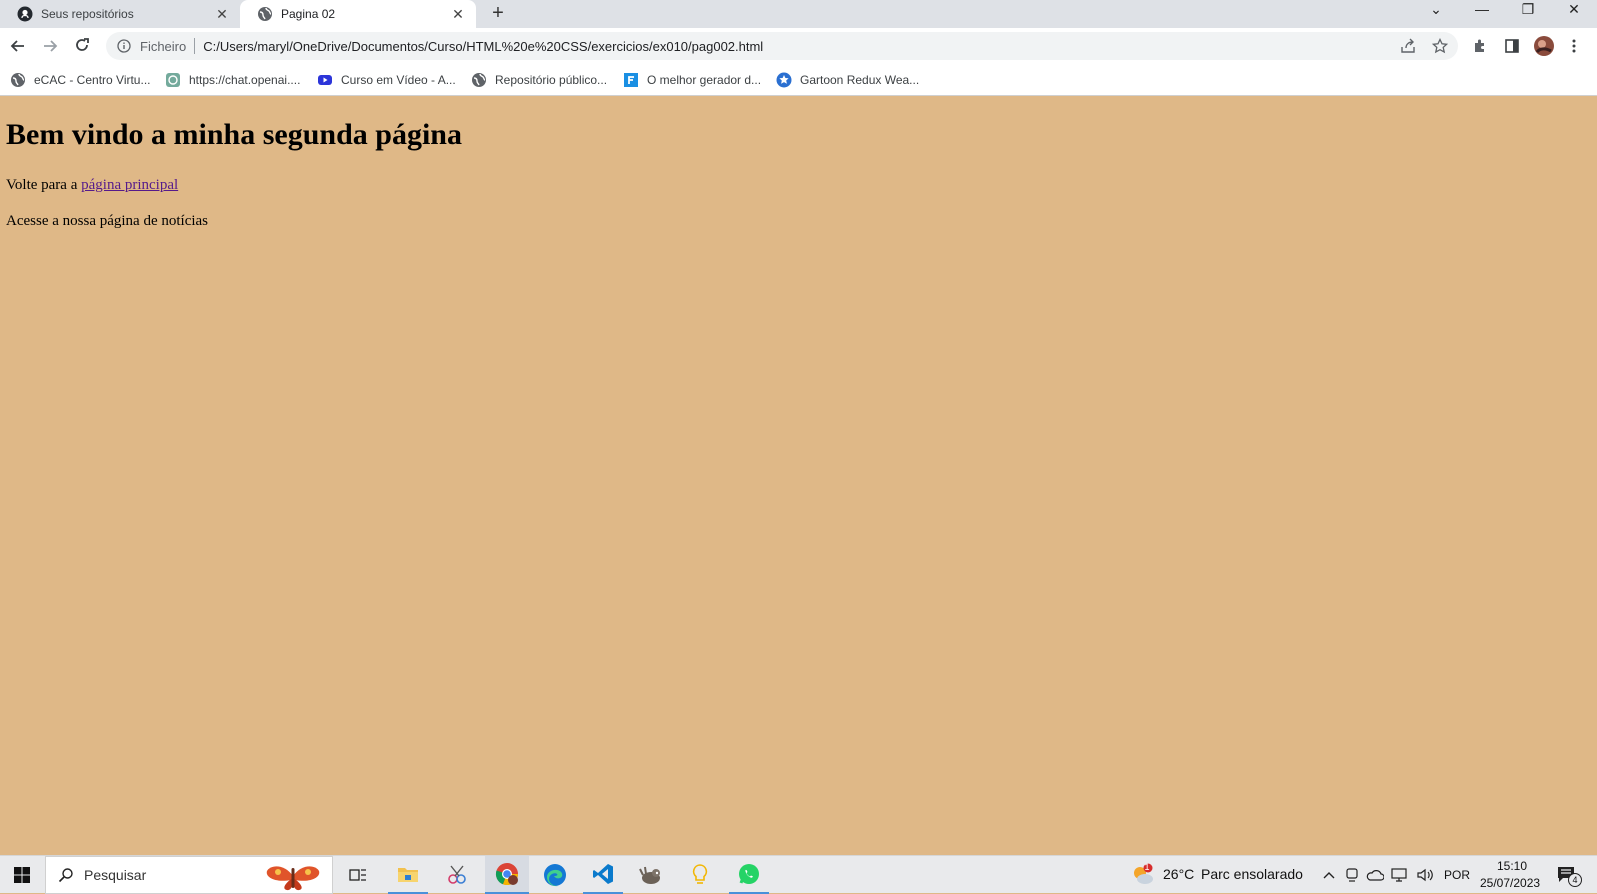 The image size is (1597, 894). Describe the element at coordinates (1425, 875) in the screenshot. I see `speaker-volume-icon` at that location.